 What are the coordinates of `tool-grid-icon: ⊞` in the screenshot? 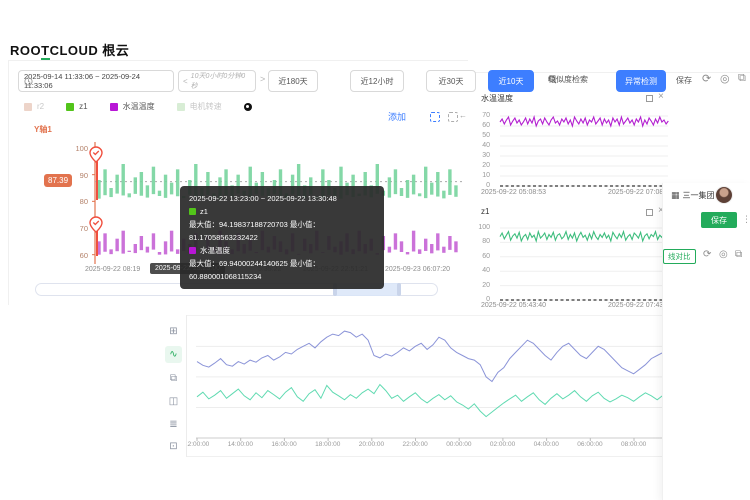 It's located at (173, 331).